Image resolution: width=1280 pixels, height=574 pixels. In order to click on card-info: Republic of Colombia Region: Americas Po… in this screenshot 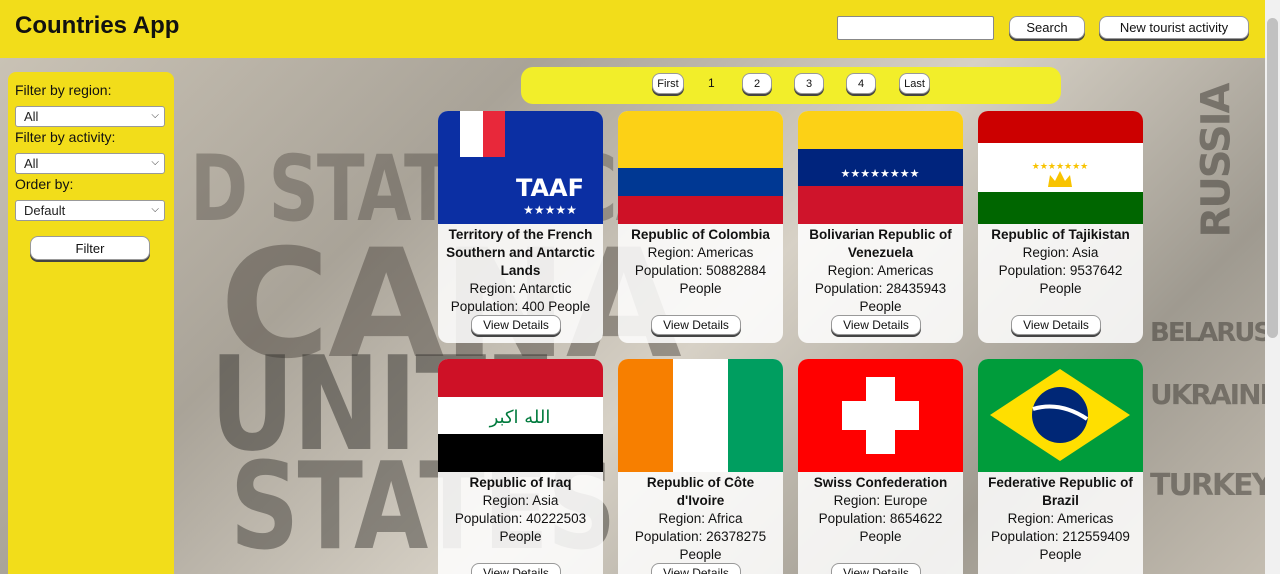, I will do `click(700, 262)`.